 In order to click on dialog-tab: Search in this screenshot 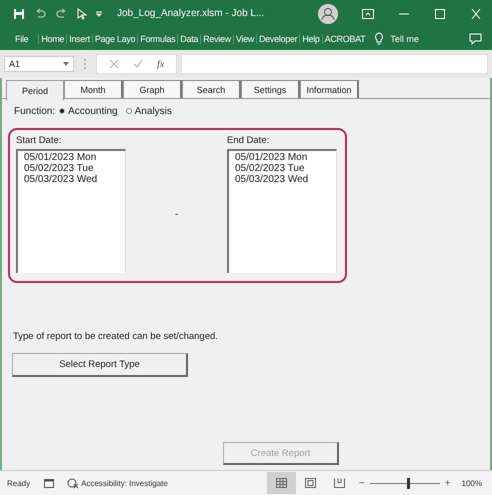, I will do `click(211, 89)`.